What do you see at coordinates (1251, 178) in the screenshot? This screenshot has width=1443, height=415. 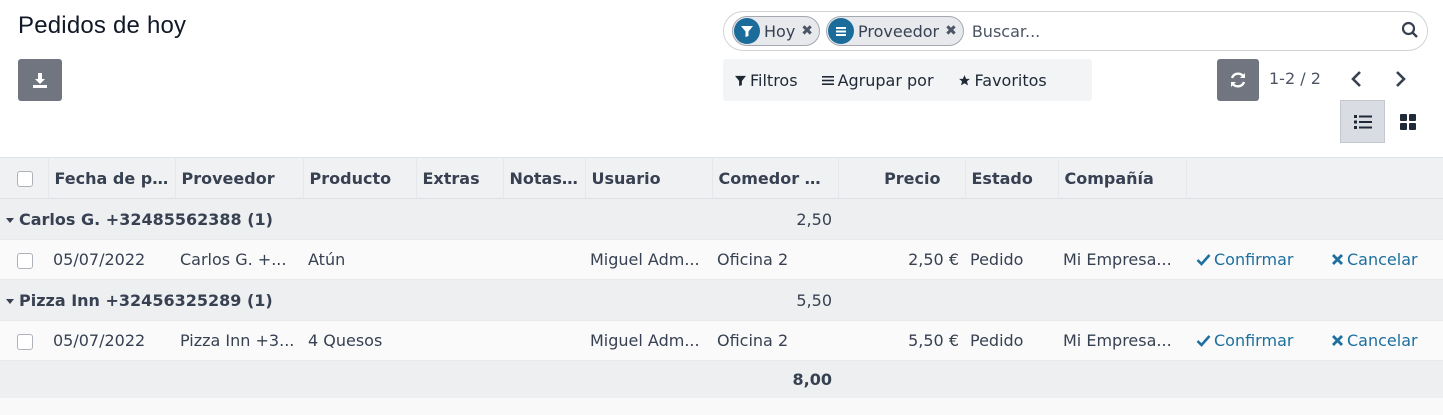 I see `column-header-actions` at bounding box center [1251, 178].